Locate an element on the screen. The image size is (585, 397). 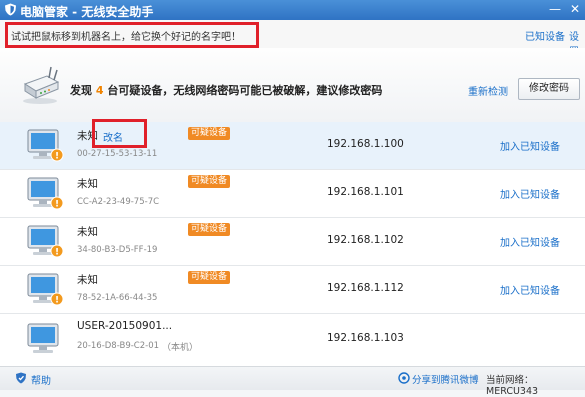
current-network: 当前网络：MERCU343 is located at coordinates (535, 384).